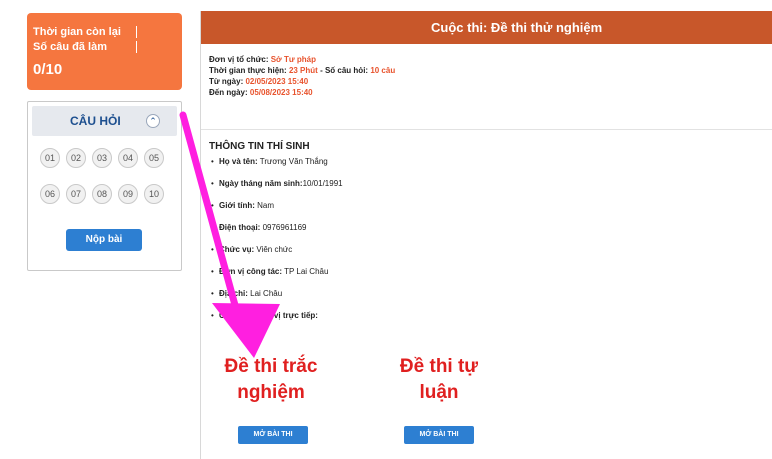 The image size is (772, 459). Describe the element at coordinates (154, 158) in the screenshot. I see `question-number-05: 05` at that location.